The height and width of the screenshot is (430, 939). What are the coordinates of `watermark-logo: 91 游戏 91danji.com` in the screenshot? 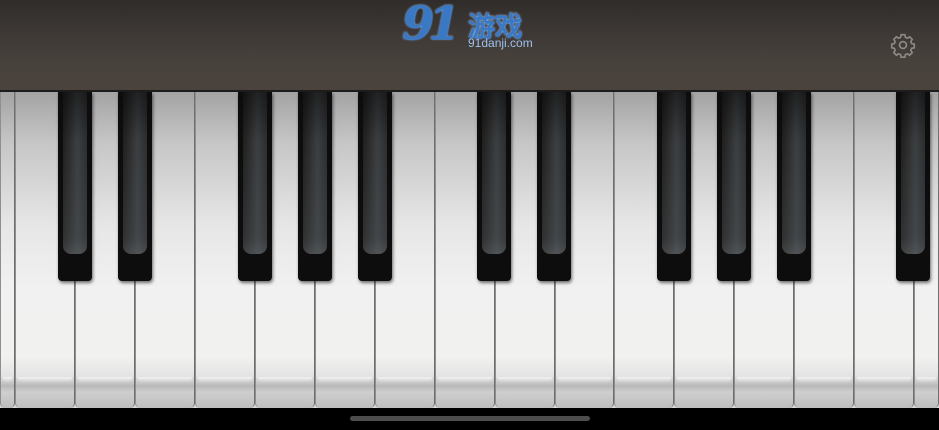 It's located at (472, 27).